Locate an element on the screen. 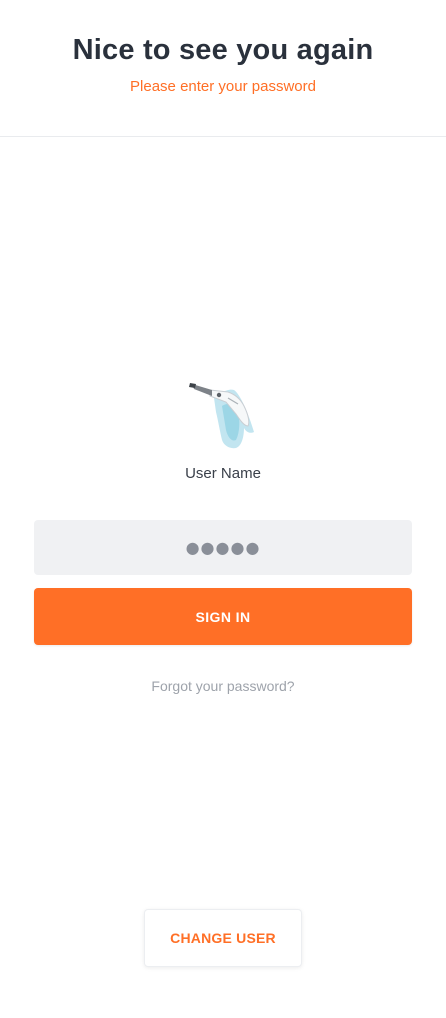 Image resolution: width=446 pixels, height=1018 pixels. password-input is located at coordinates (223, 547).